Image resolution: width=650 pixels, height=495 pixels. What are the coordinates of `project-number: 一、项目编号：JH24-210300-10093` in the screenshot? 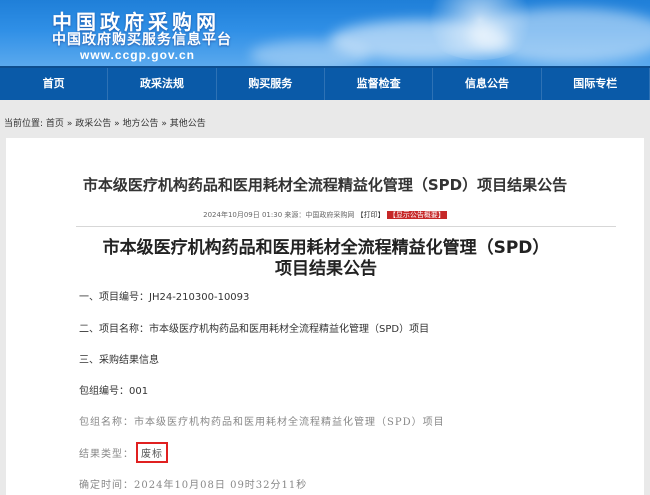 It's located at (164, 297).